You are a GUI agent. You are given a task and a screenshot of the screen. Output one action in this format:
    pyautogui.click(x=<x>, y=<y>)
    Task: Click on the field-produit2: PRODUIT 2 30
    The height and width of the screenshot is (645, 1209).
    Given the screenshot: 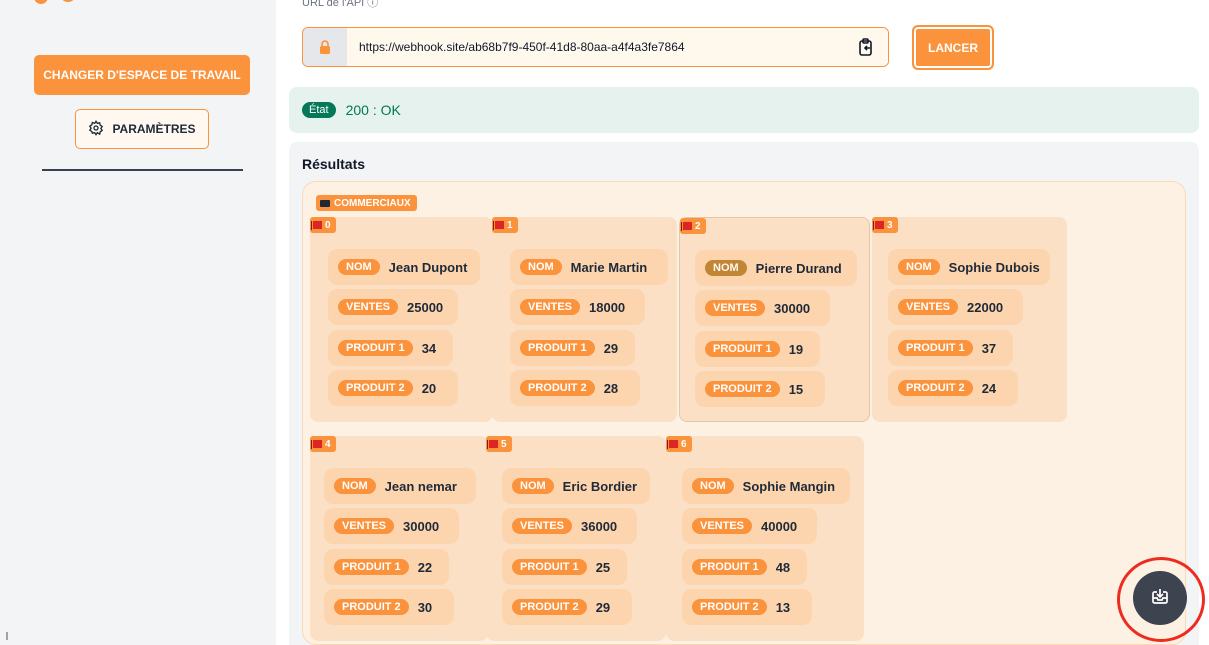 What is the action you would take?
    pyautogui.click(x=389, y=607)
    